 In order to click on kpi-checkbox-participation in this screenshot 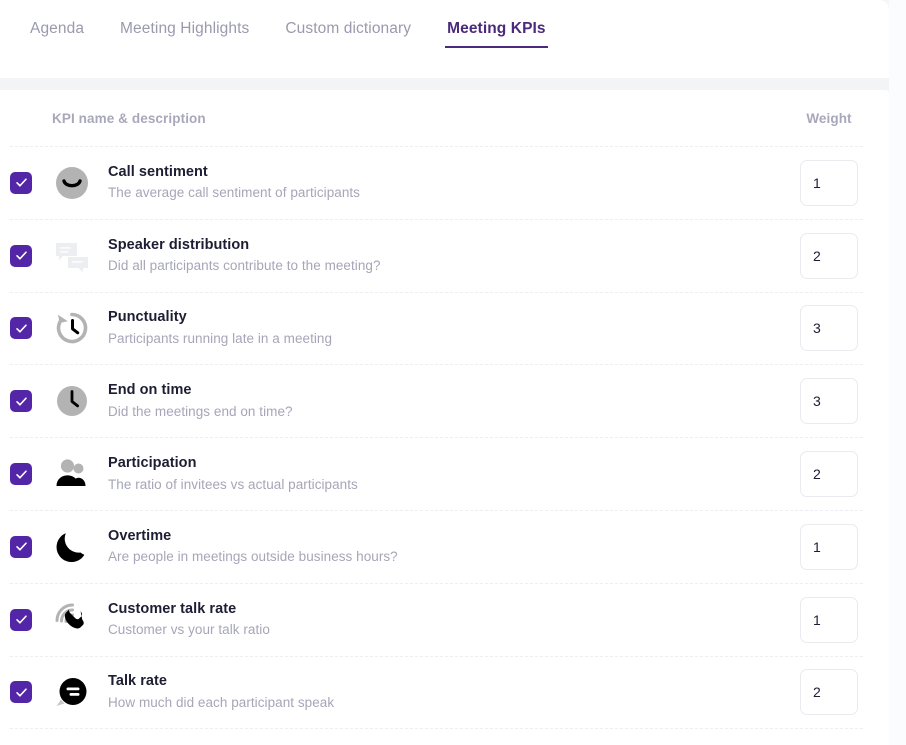, I will do `click(21, 474)`.